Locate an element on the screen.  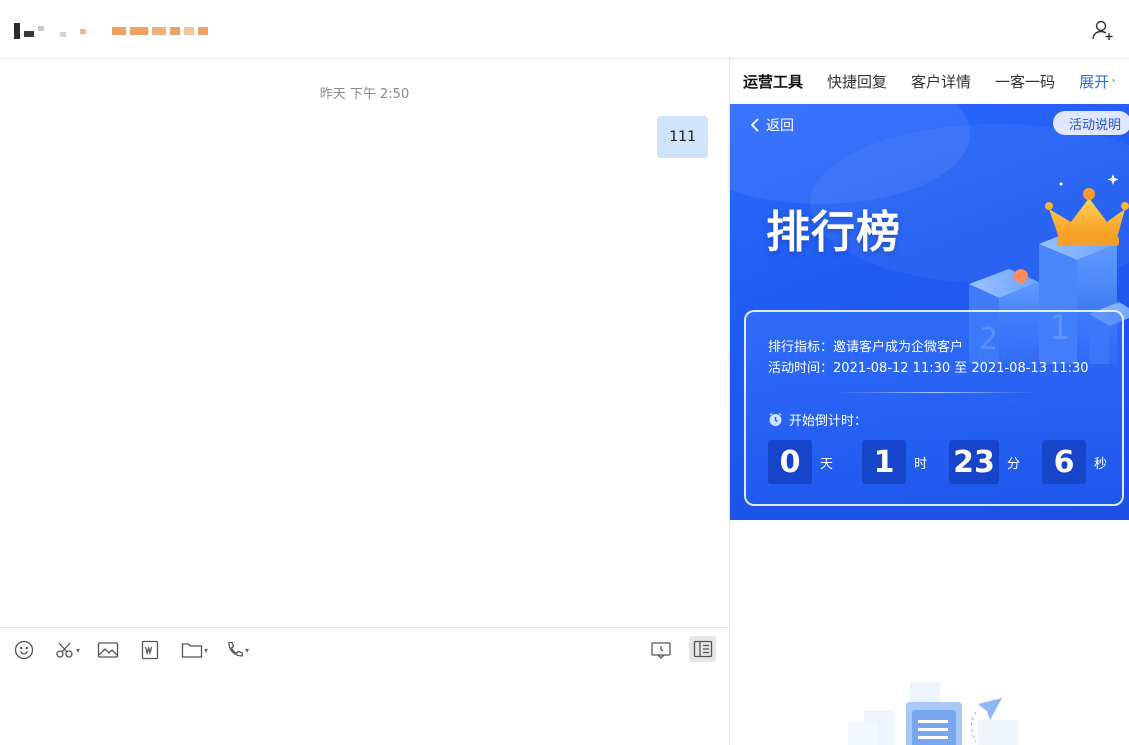
countdown-days-value: 0 is located at coordinates (790, 462).